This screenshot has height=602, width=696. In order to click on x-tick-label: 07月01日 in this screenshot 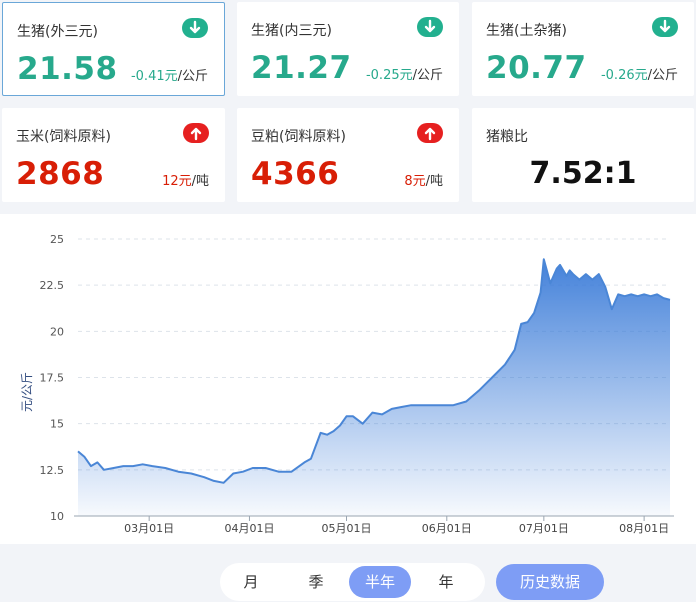, I will do `click(544, 528)`.